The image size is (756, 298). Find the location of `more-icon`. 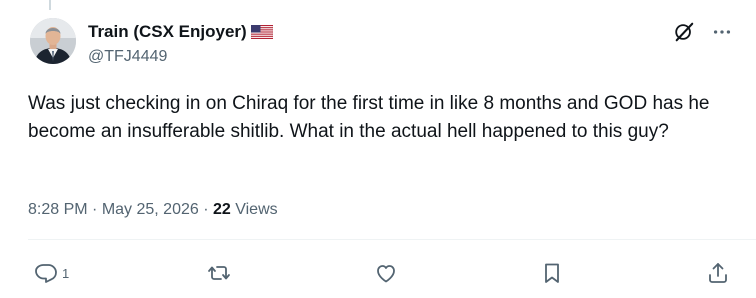

more-icon is located at coordinates (722, 32).